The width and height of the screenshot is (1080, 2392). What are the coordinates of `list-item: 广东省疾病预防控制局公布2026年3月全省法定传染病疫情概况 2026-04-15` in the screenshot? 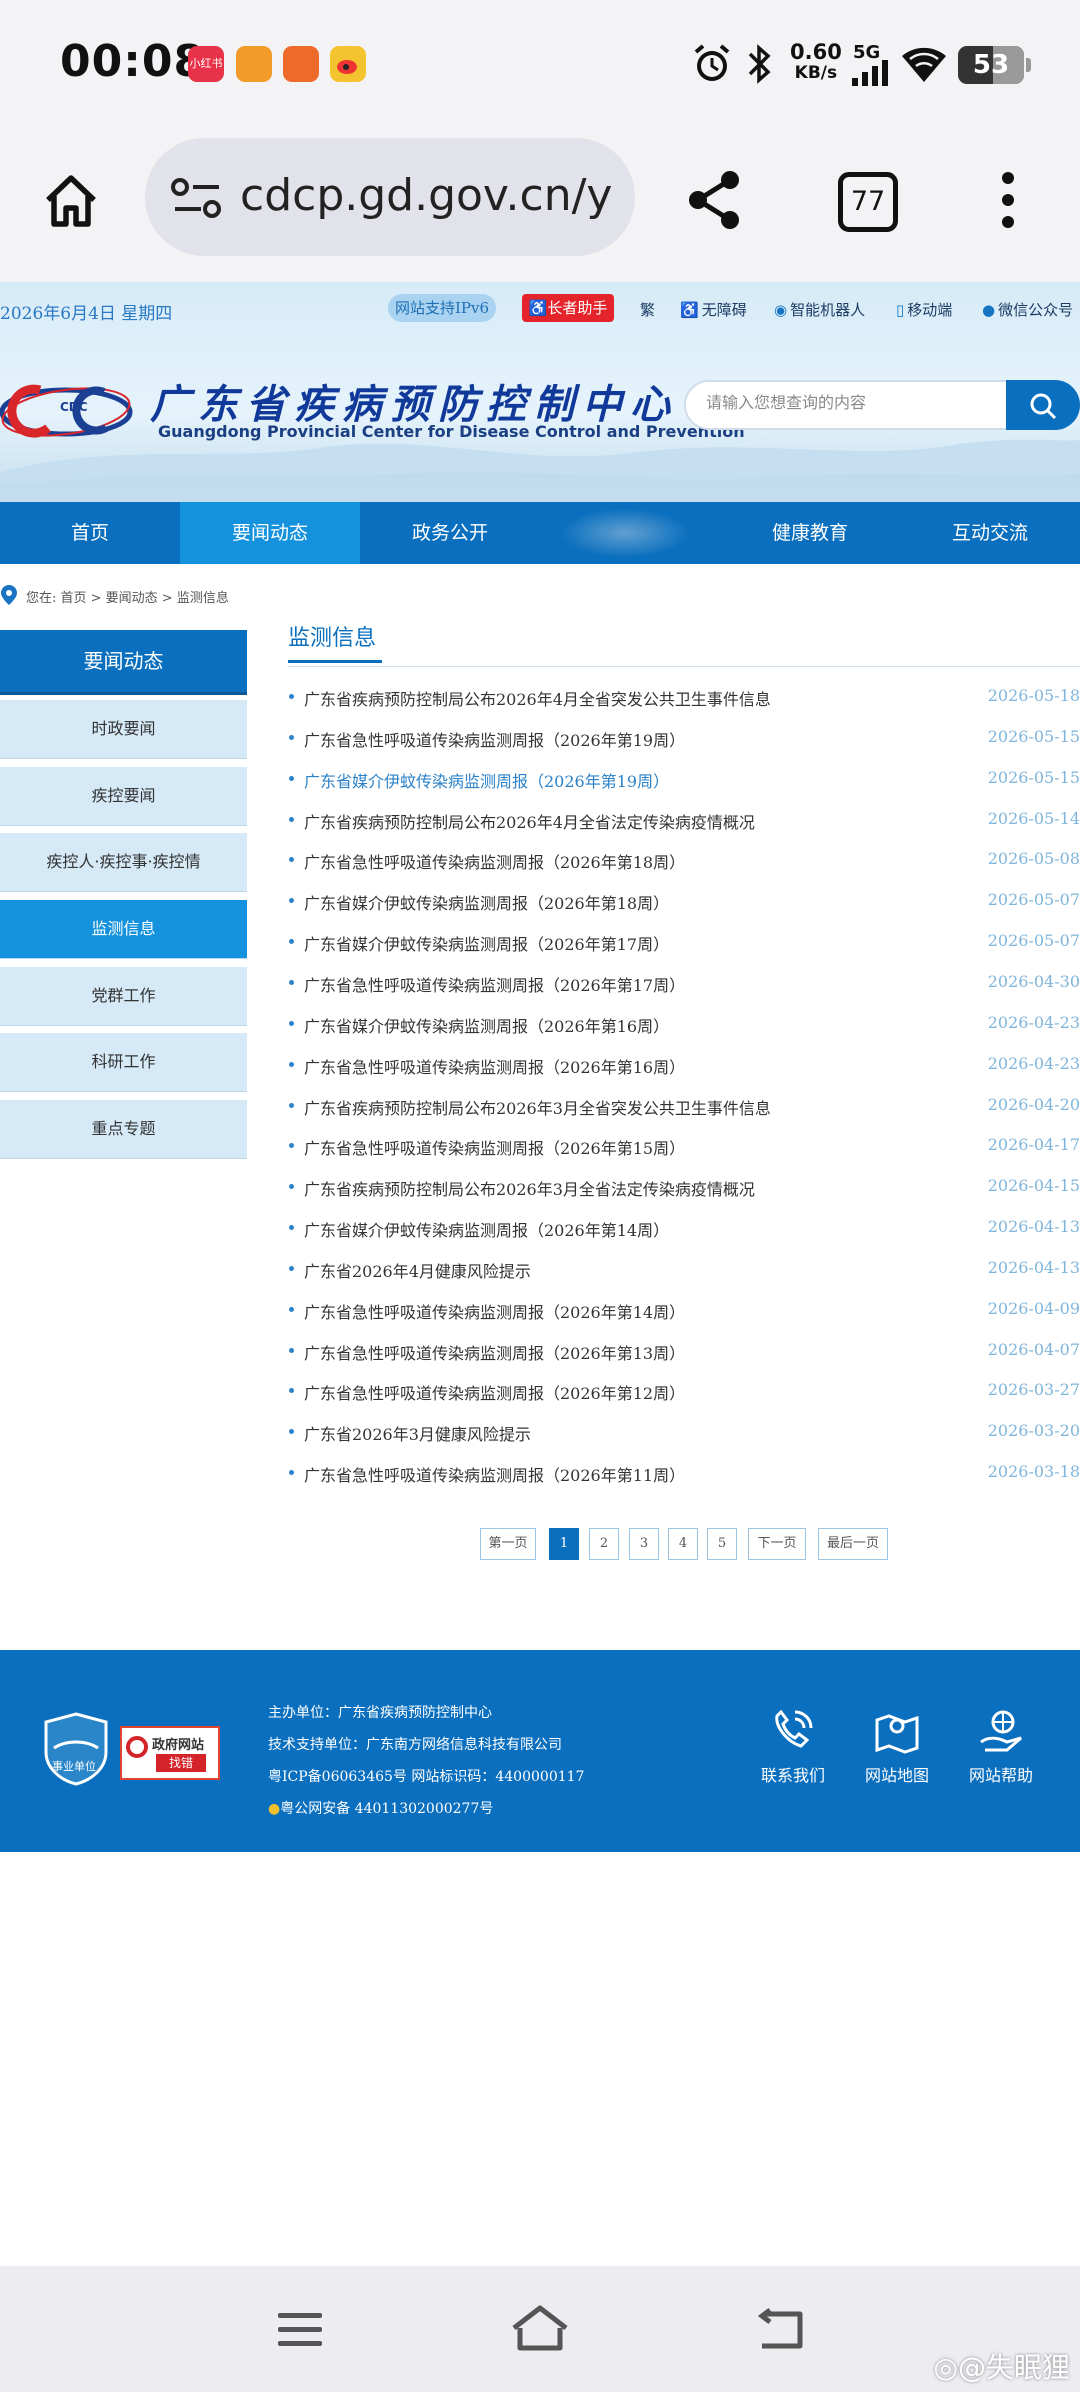 It's located at (684, 1187).